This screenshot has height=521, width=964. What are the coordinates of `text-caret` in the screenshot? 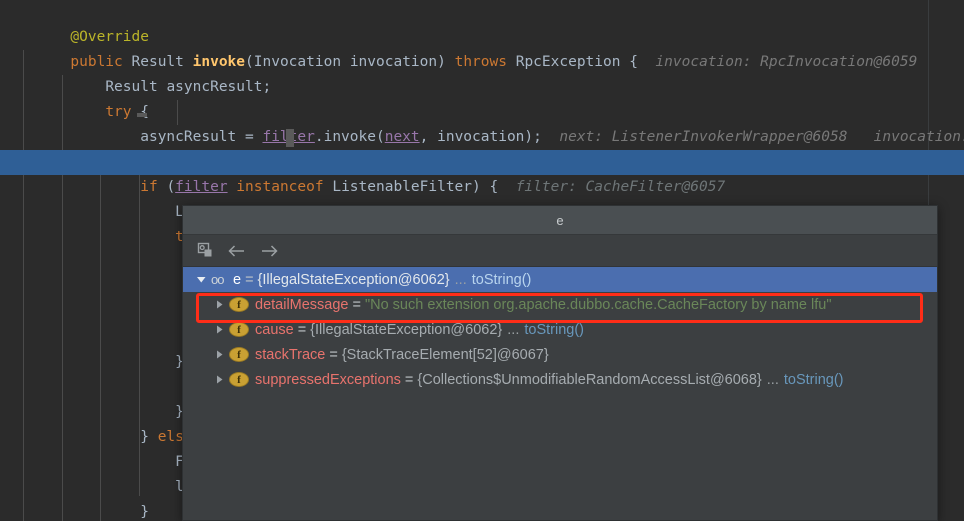 It's located at (290, 138).